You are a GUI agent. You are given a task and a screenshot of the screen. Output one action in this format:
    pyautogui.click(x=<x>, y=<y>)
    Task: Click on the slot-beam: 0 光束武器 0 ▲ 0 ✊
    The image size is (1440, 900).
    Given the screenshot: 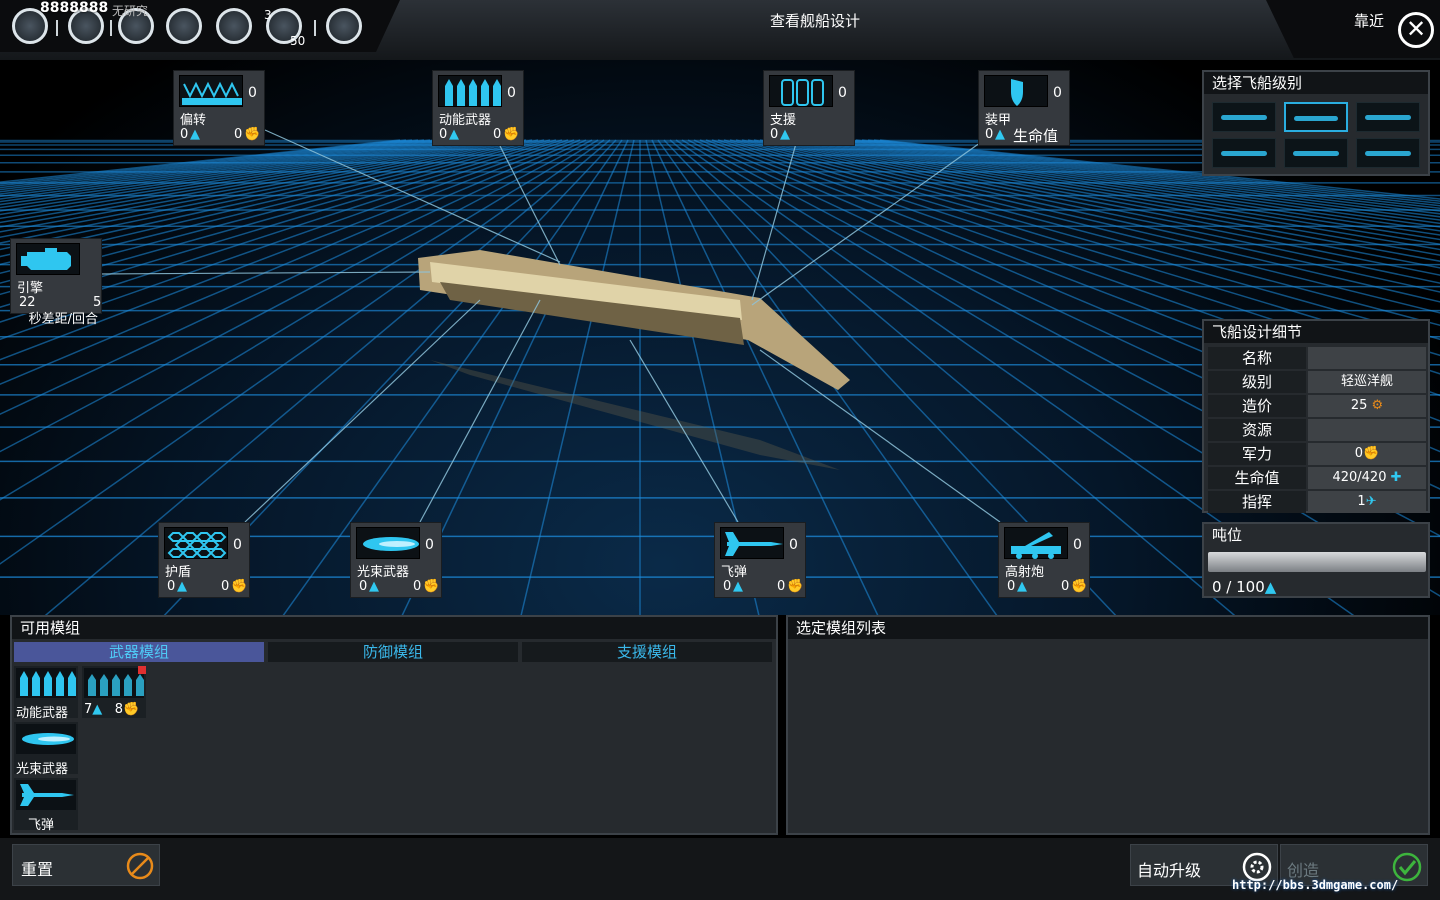 What is the action you would take?
    pyautogui.click(x=396, y=560)
    